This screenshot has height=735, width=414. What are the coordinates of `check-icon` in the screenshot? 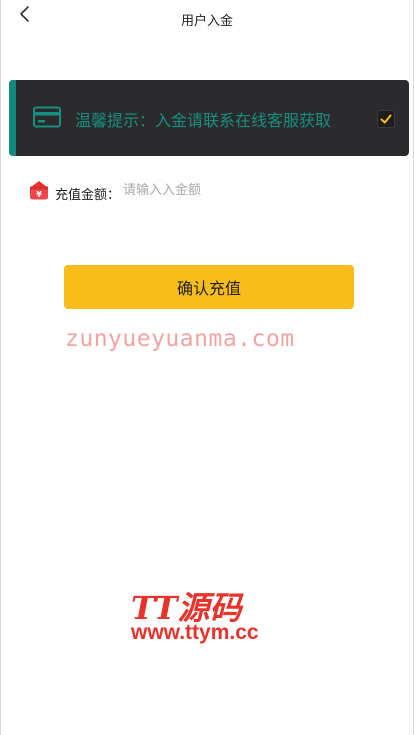 It's located at (386, 119).